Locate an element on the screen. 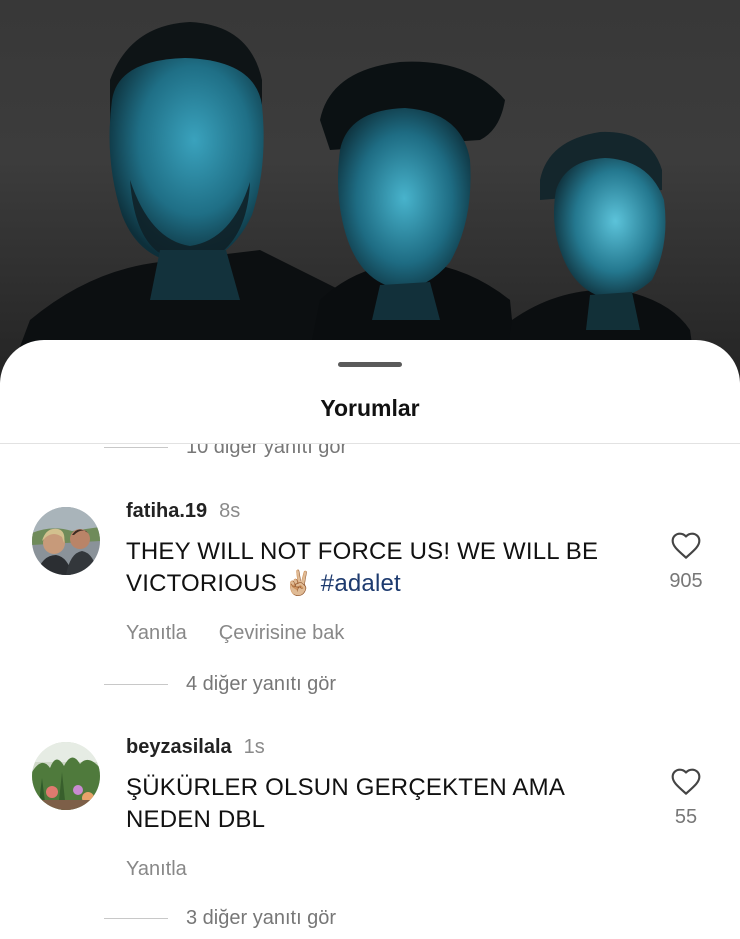 The image size is (740, 939). comment-text: ŞÜKÜRLER OLSUN GERÇEKTEN AMA NEDEN DBL is located at coordinates (361, 804).